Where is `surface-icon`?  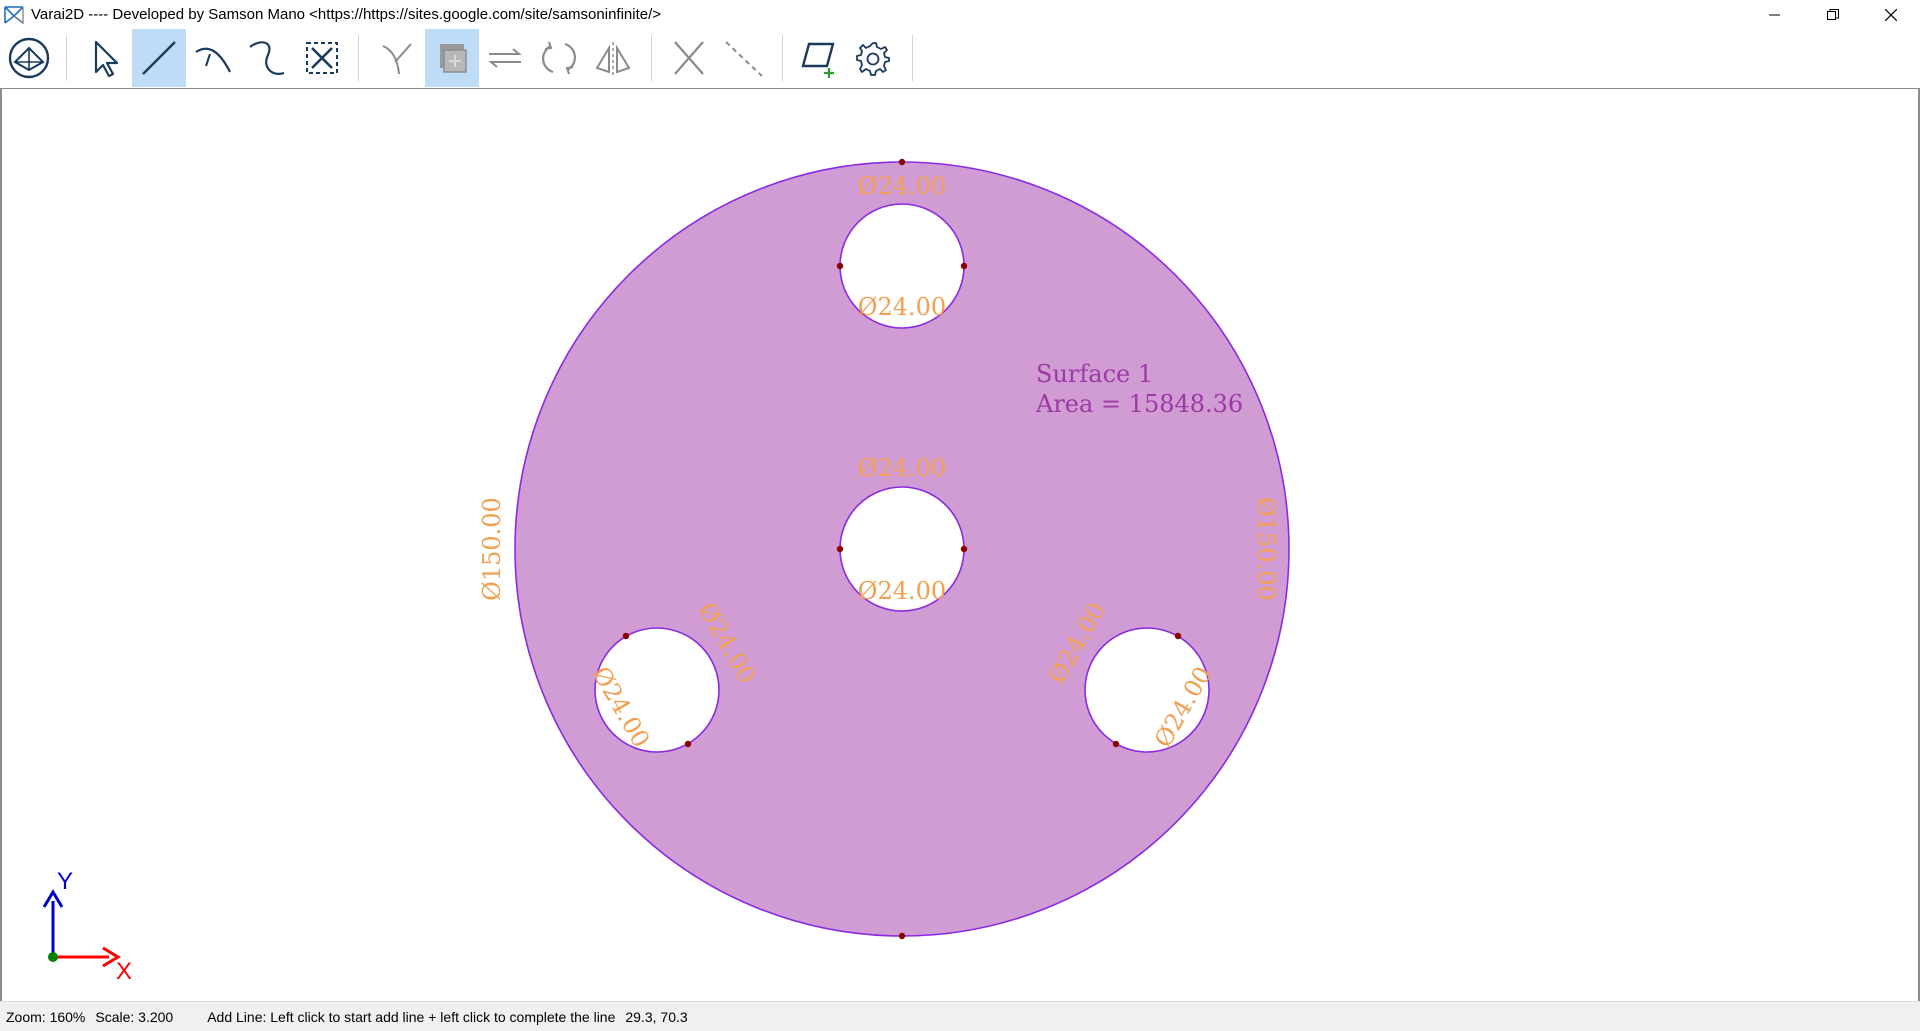 surface-icon is located at coordinates (453, 58).